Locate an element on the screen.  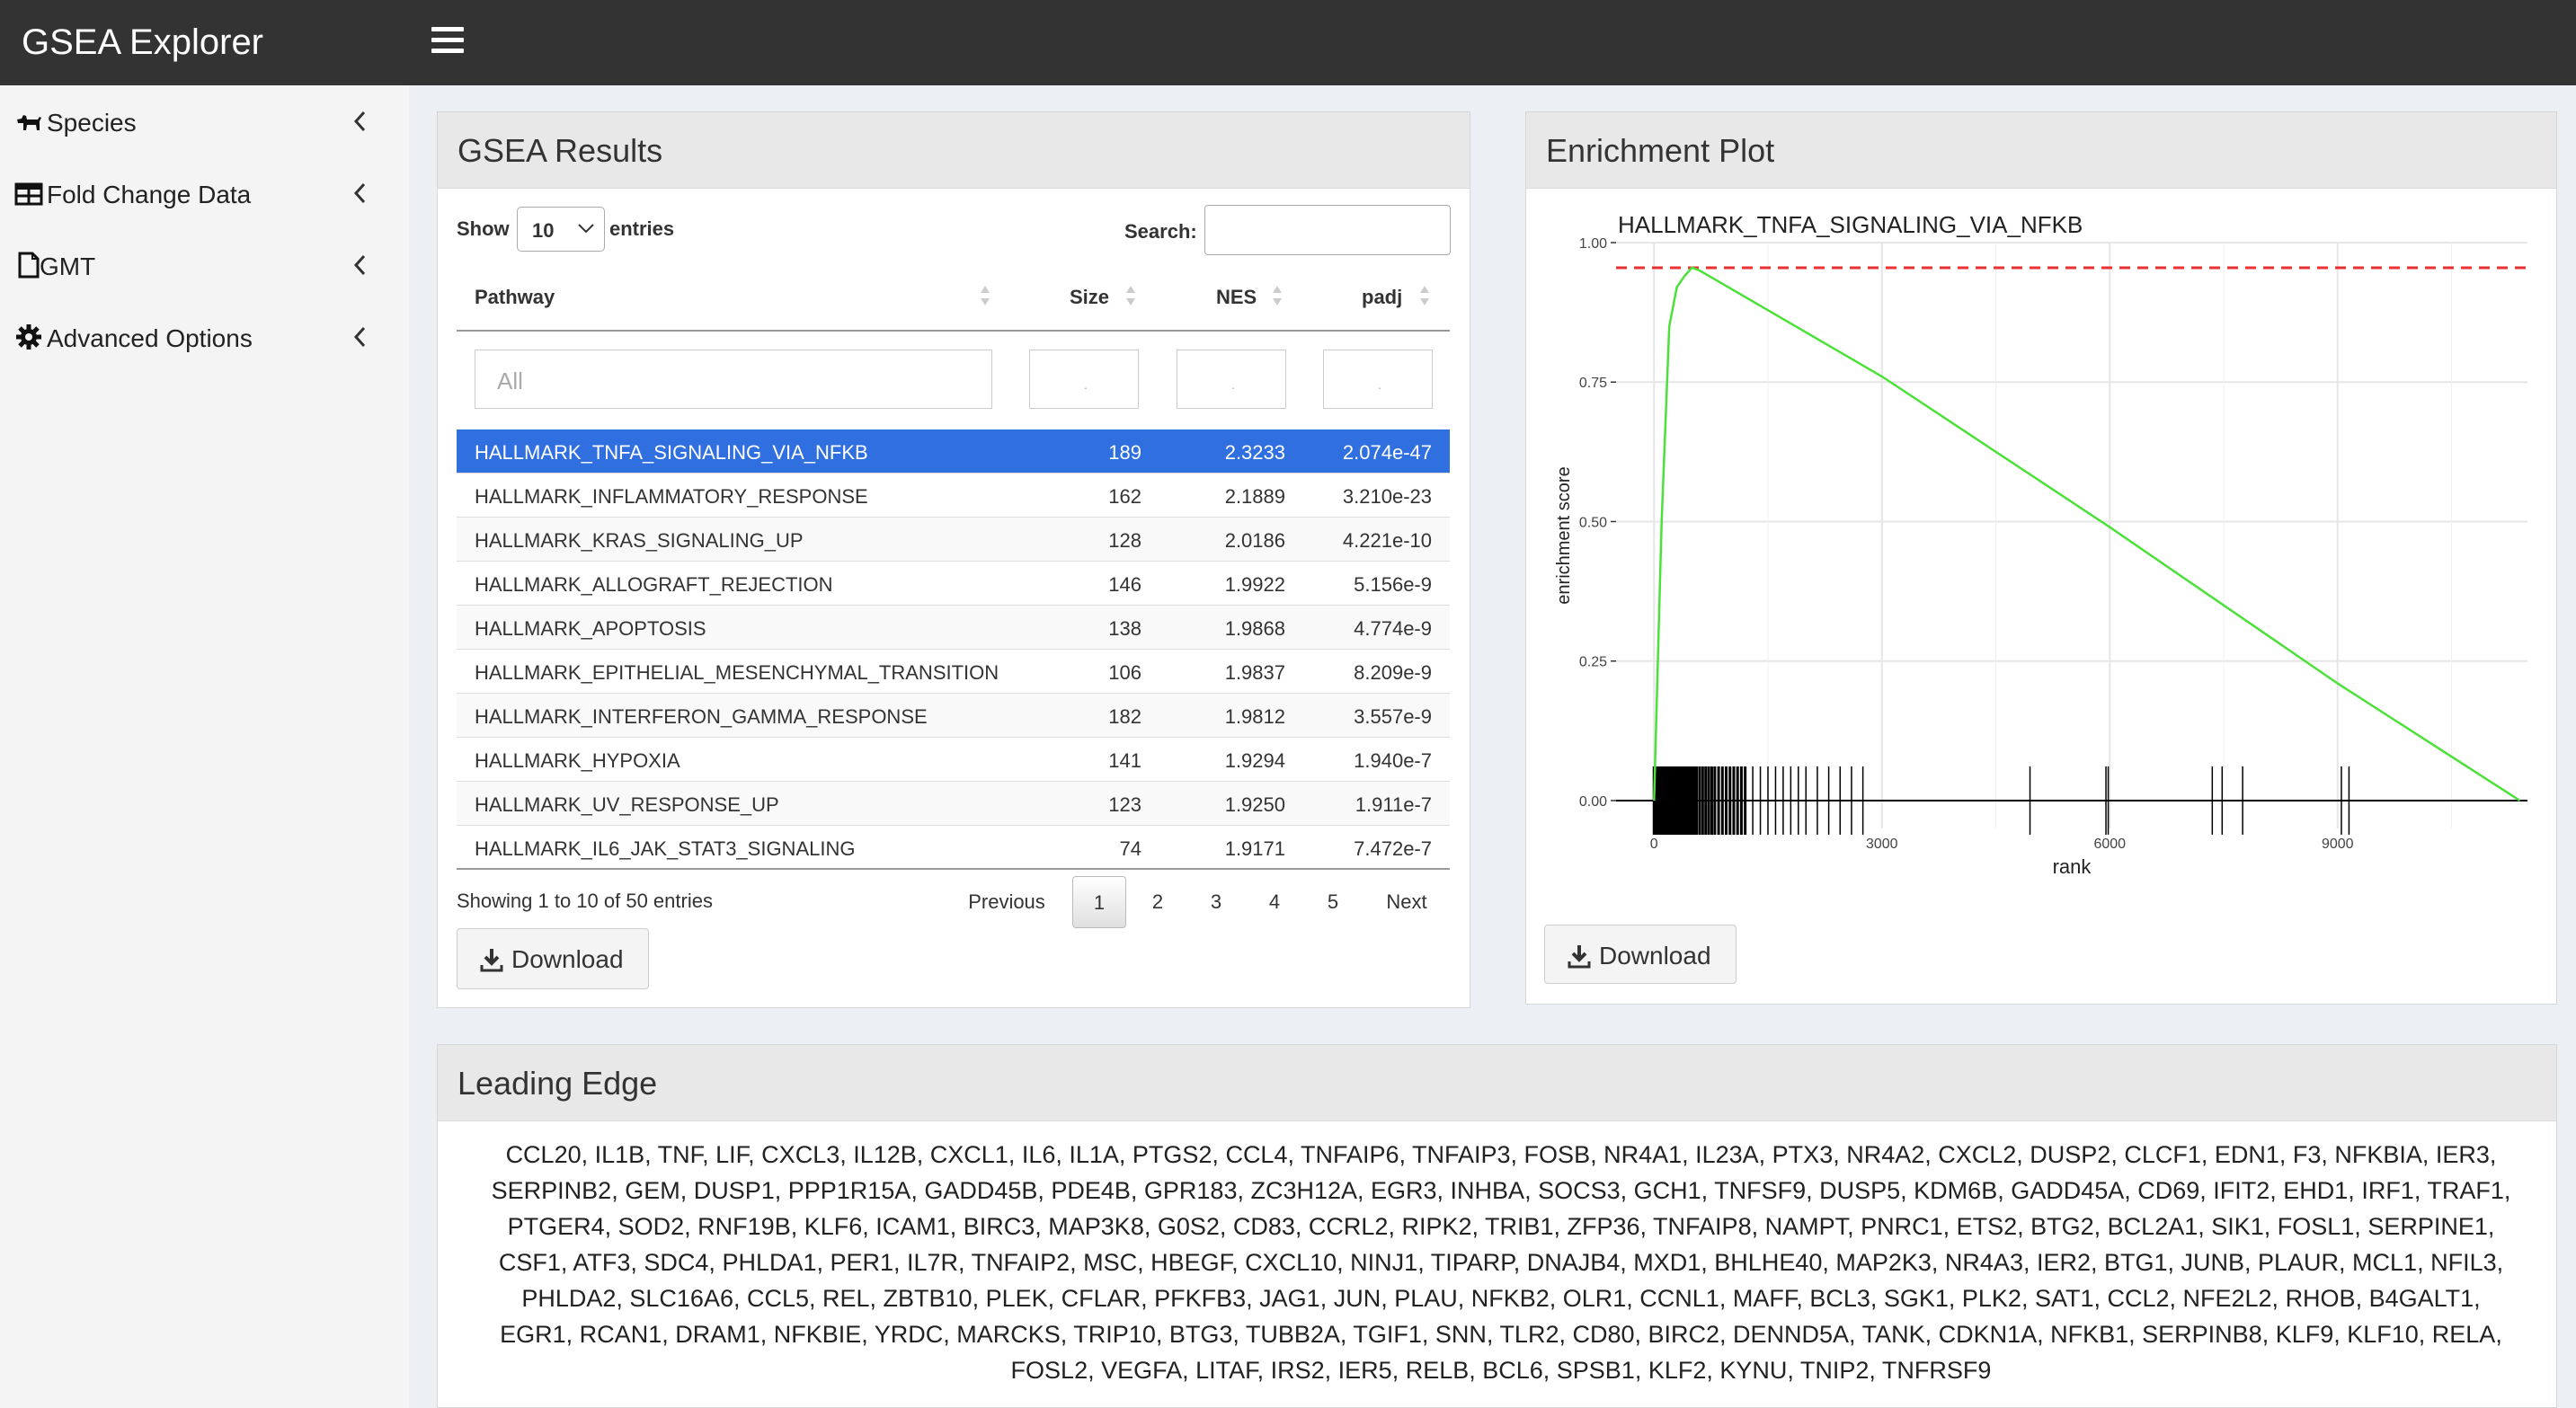
y-tick-label: 0.25 is located at coordinates (1593, 662).